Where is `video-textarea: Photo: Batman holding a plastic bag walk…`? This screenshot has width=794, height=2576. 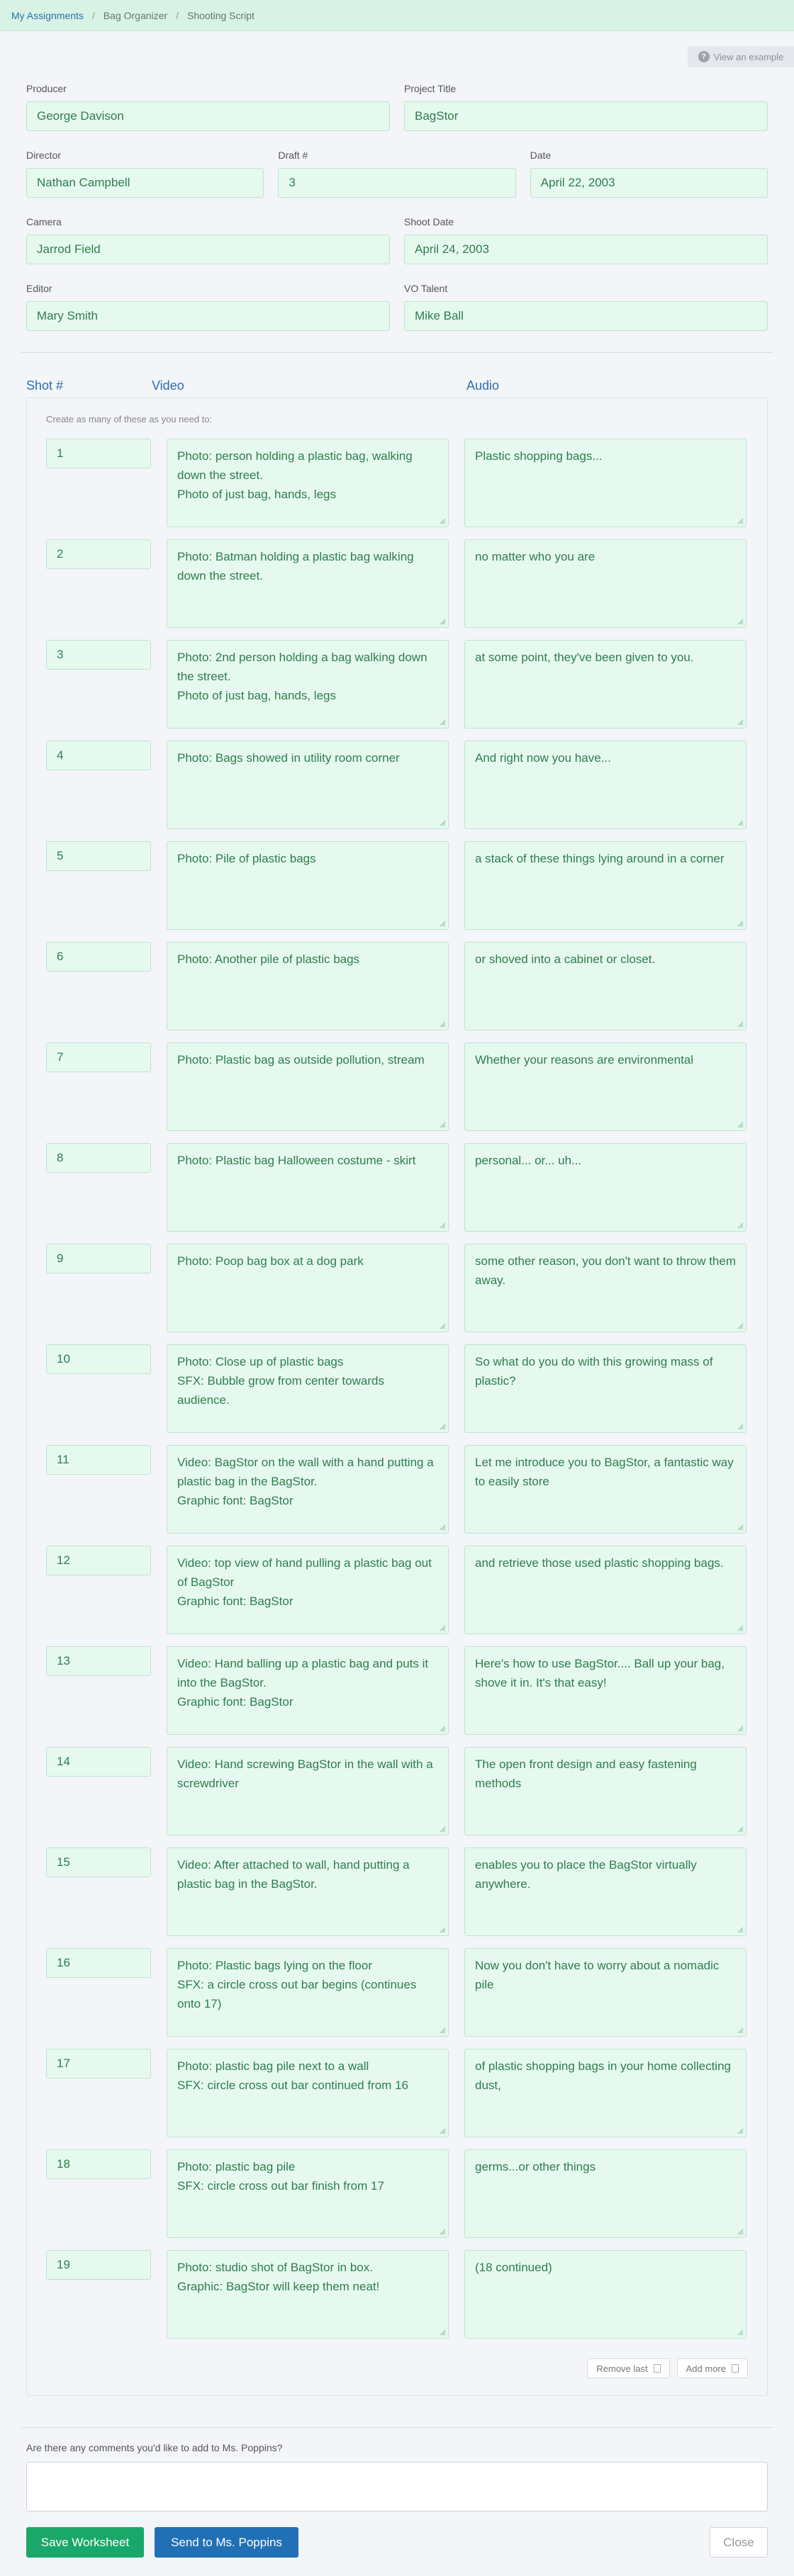
video-textarea: Photo: Batman holding a plastic bag walk… is located at coordinates (308, 583).